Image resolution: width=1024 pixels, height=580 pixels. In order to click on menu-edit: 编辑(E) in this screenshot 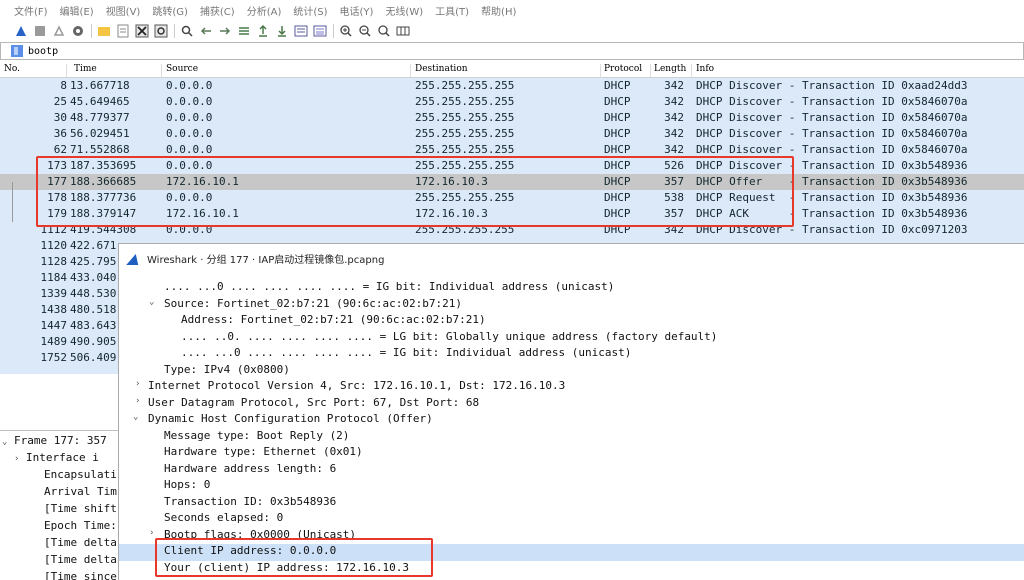, I will do `click(77, 10)`.